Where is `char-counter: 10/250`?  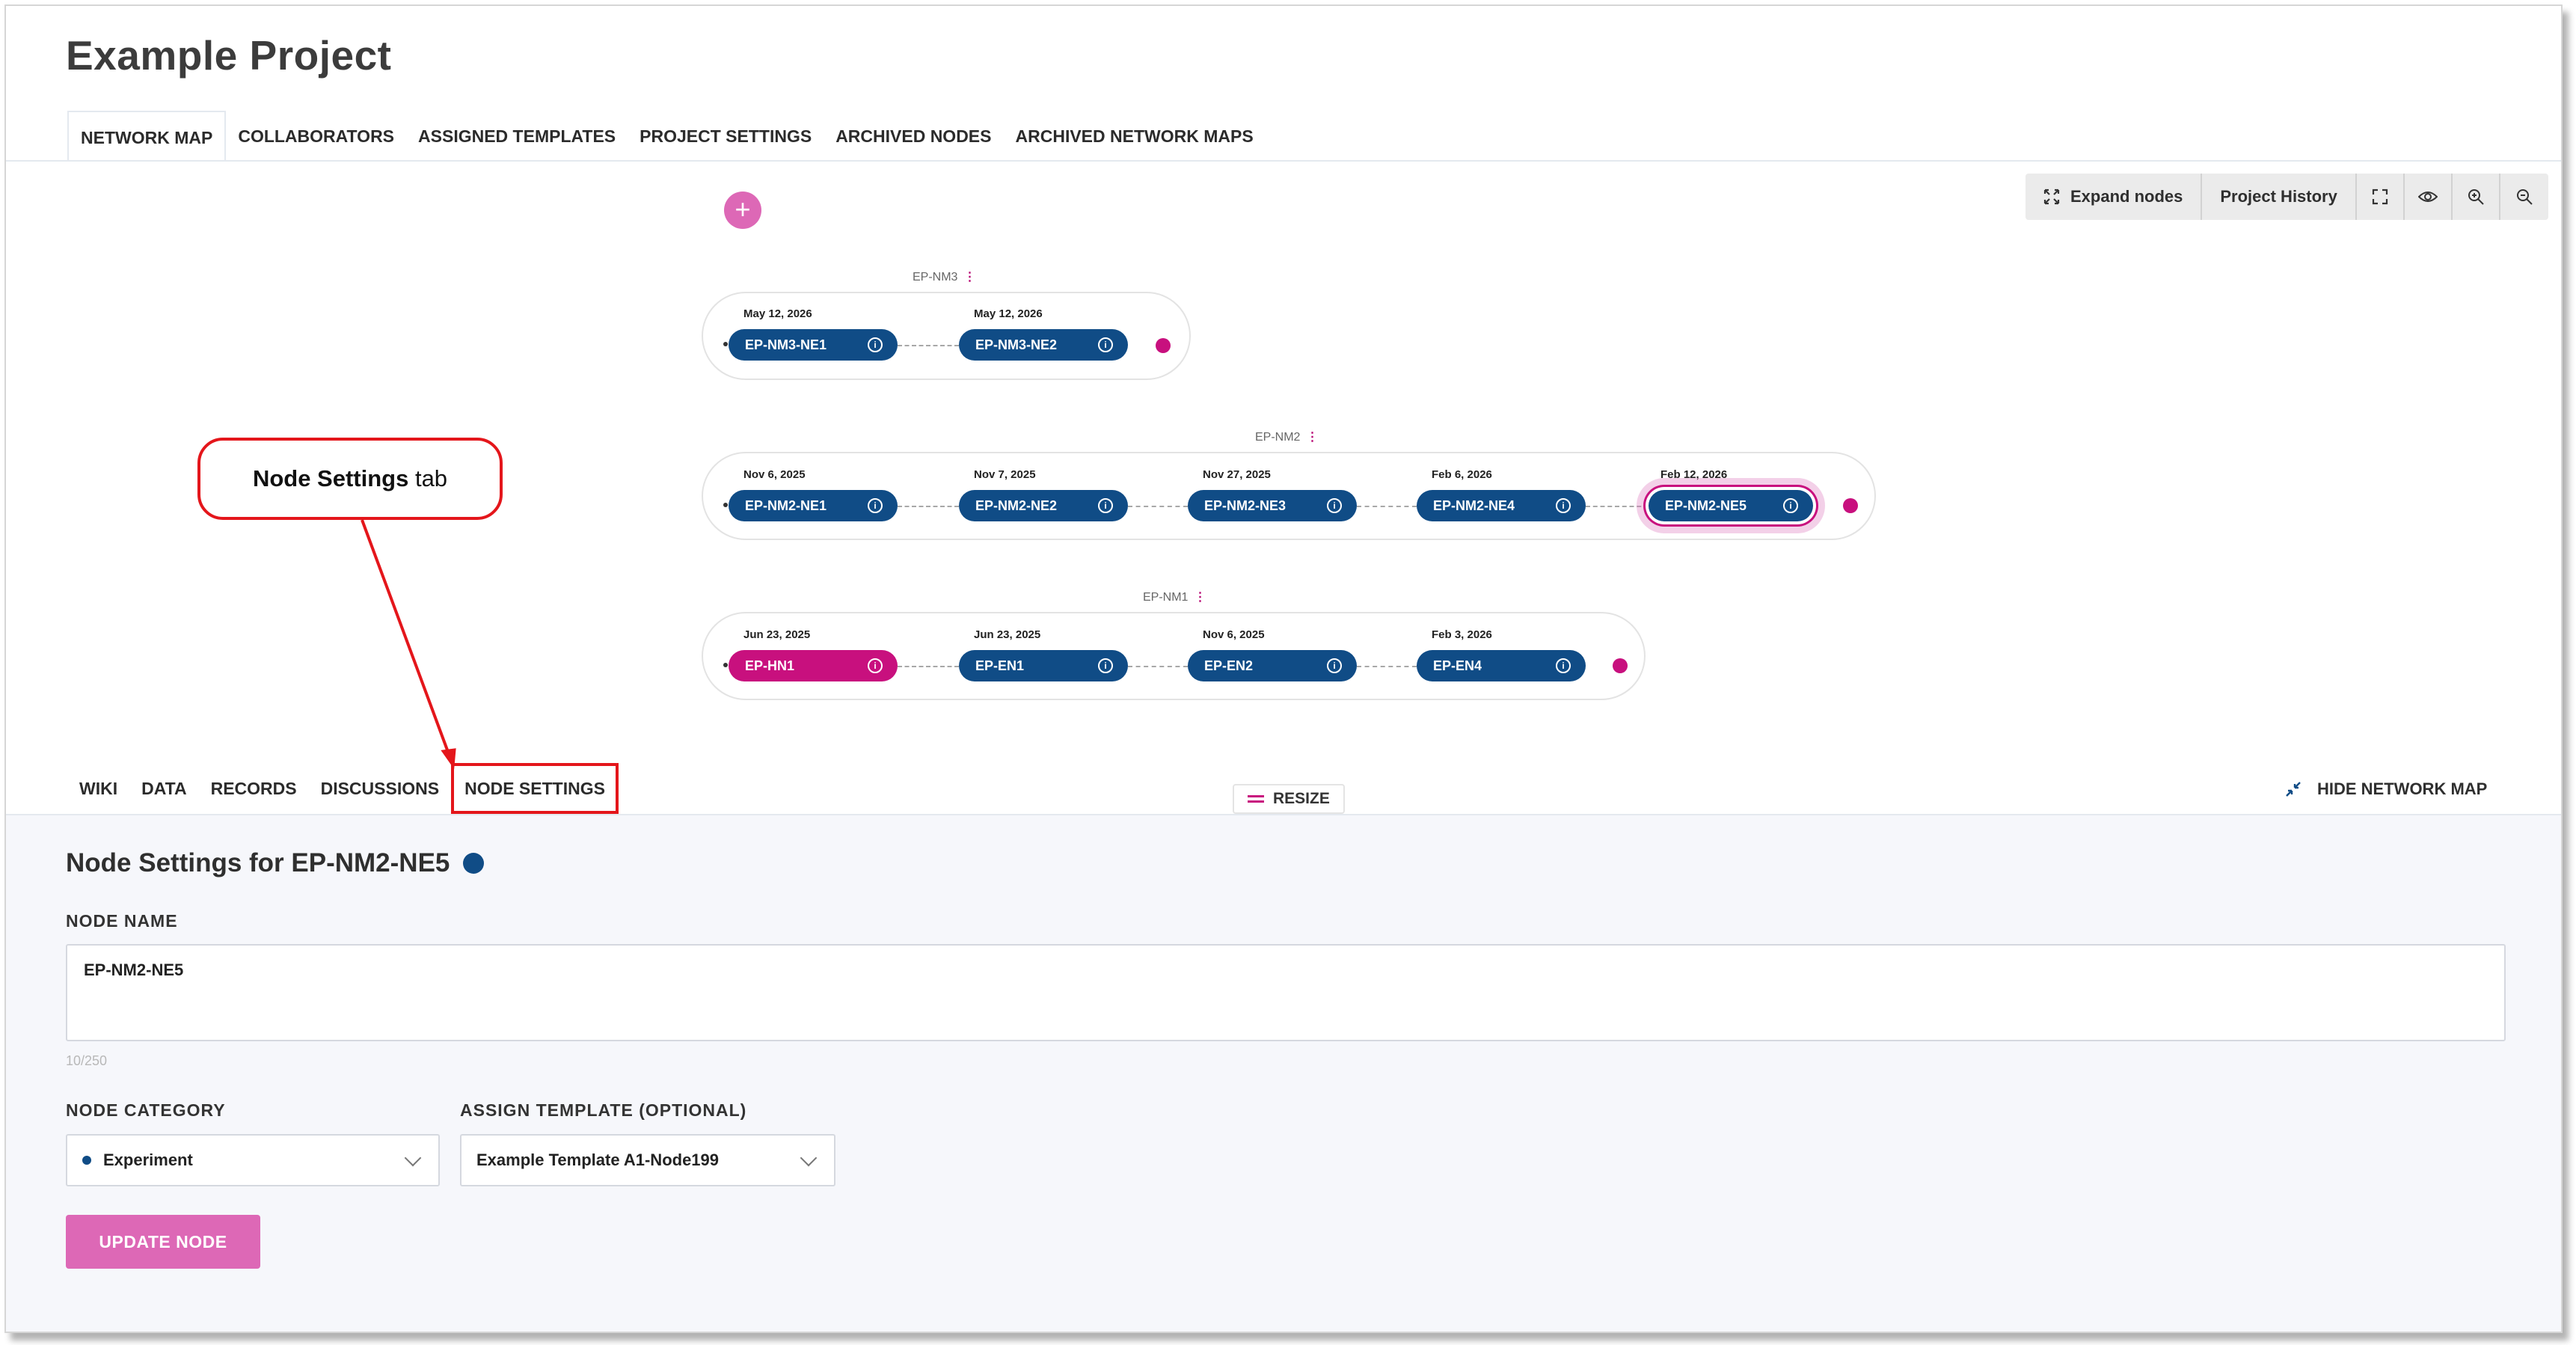
char-counter: 10/250 is located at coordinates (87, 1060).